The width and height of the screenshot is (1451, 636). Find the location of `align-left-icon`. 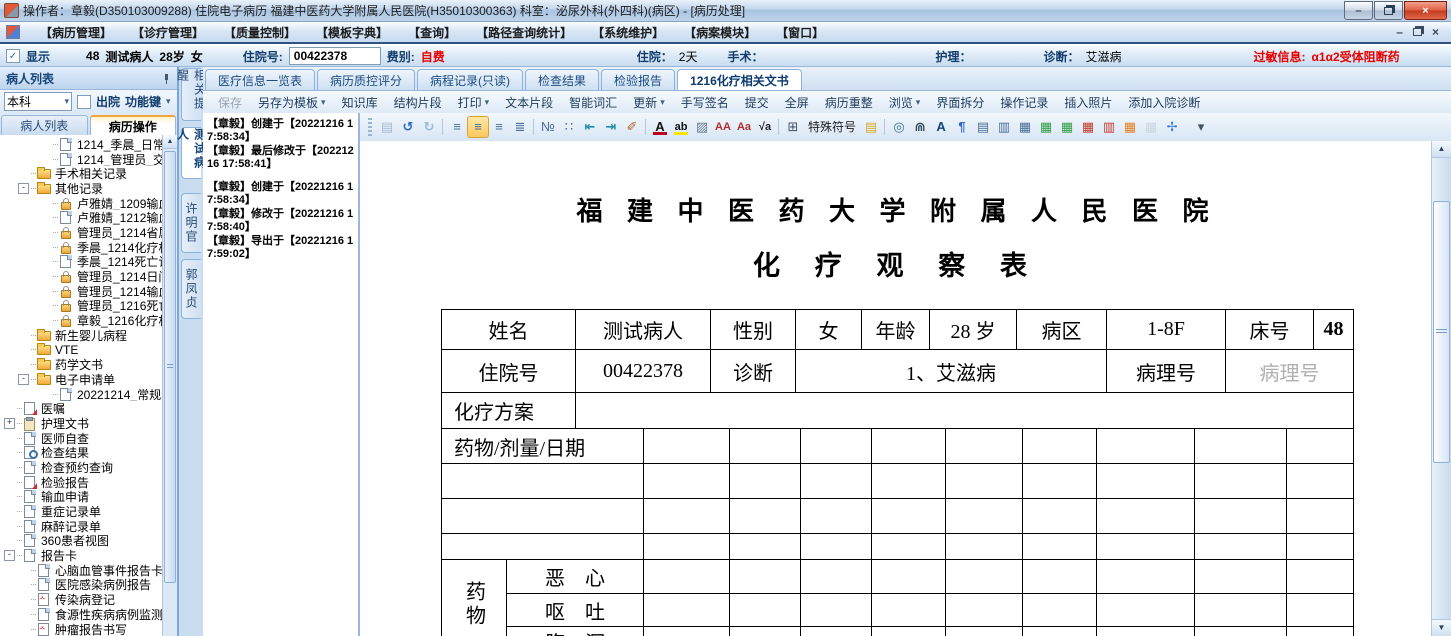

align-left-icon is located at coordinates (457, 127).